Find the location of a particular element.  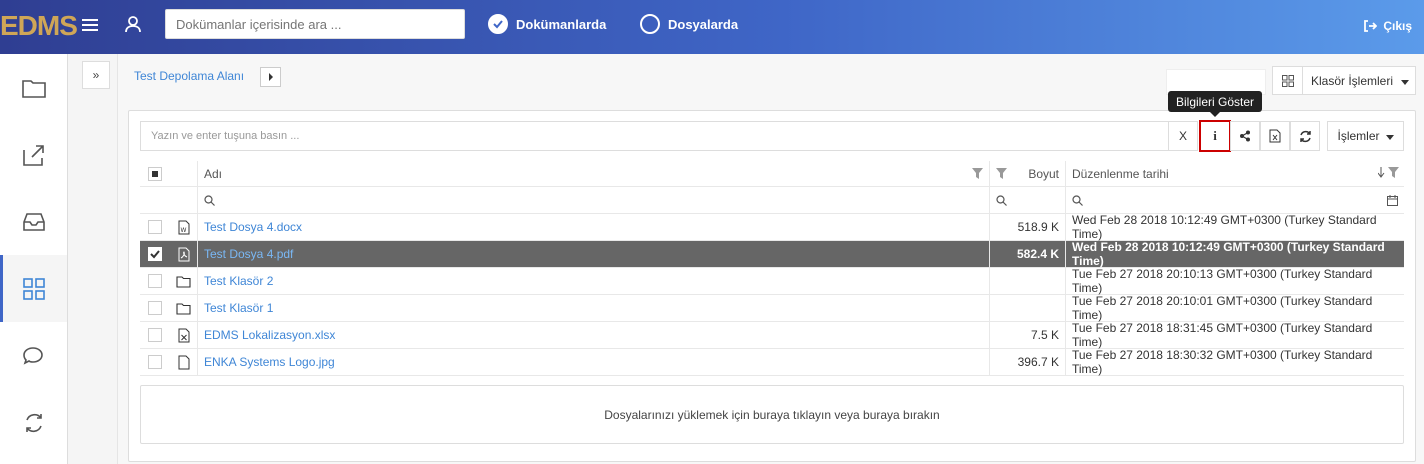

radio-documents: Dokümanlarda is located at coordinates (547, 24).